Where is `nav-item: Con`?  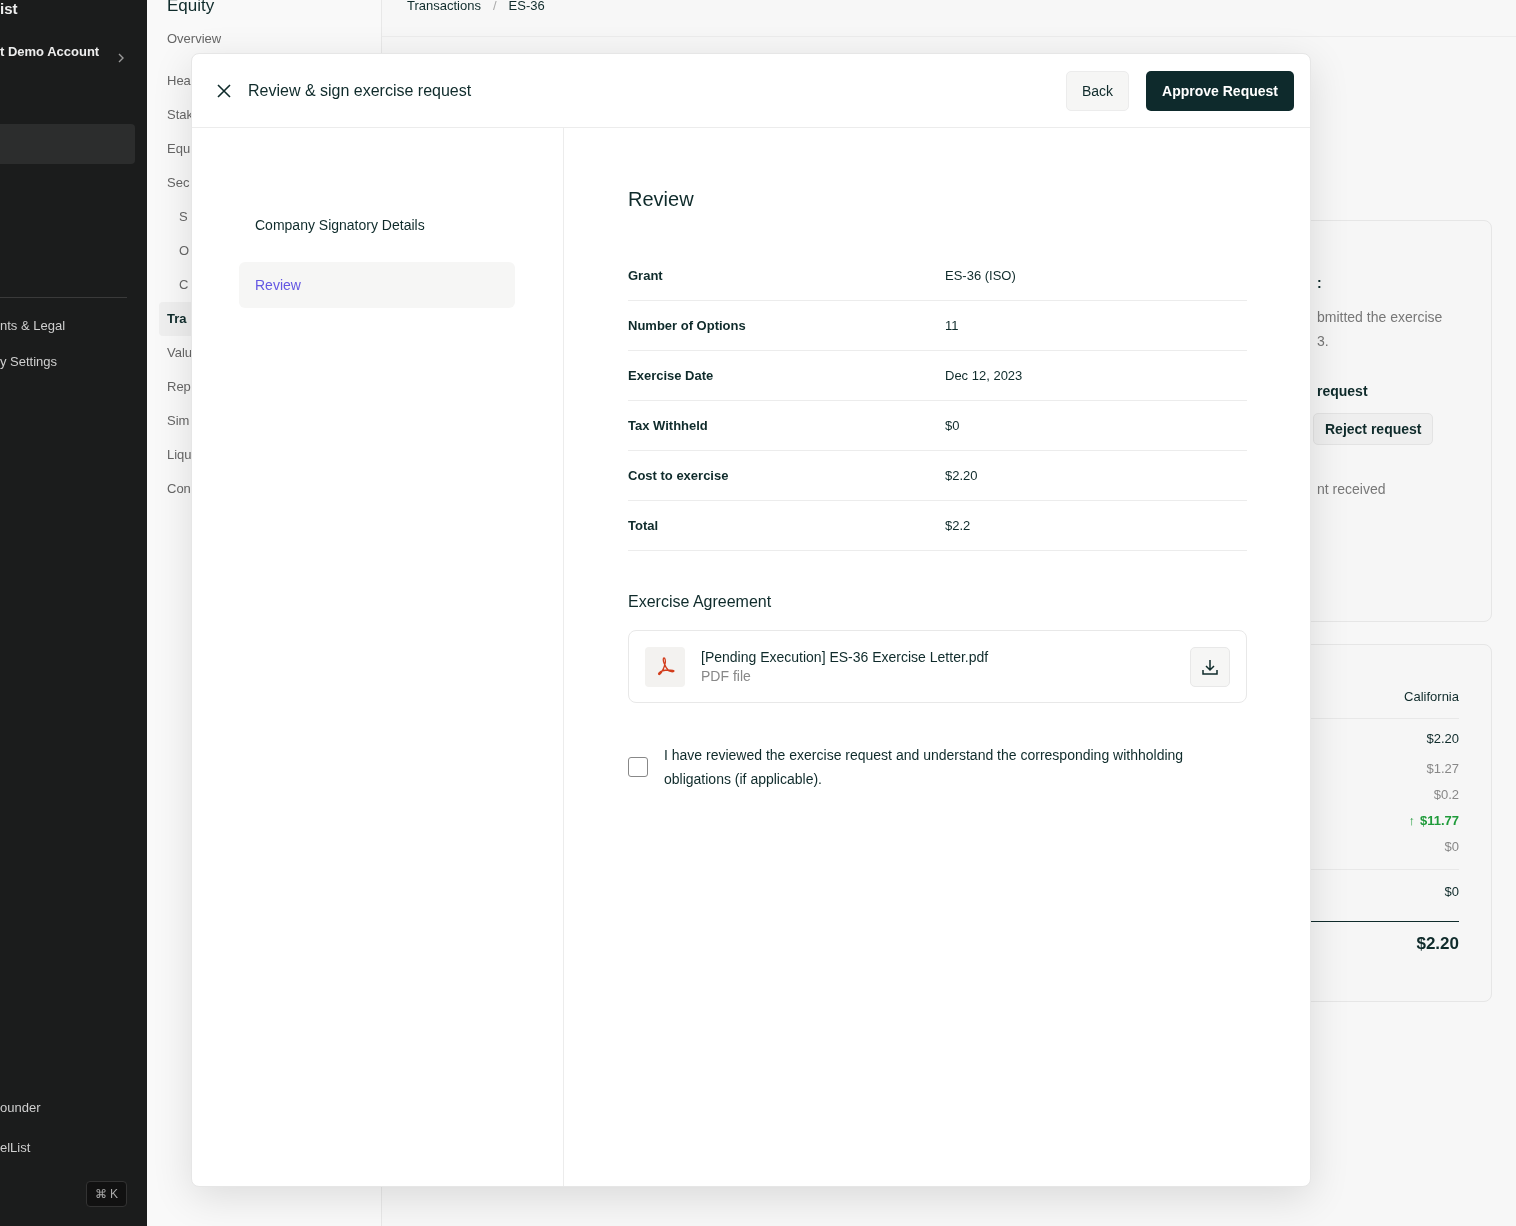
nav-item: Con is located at coordinates (176, 489).